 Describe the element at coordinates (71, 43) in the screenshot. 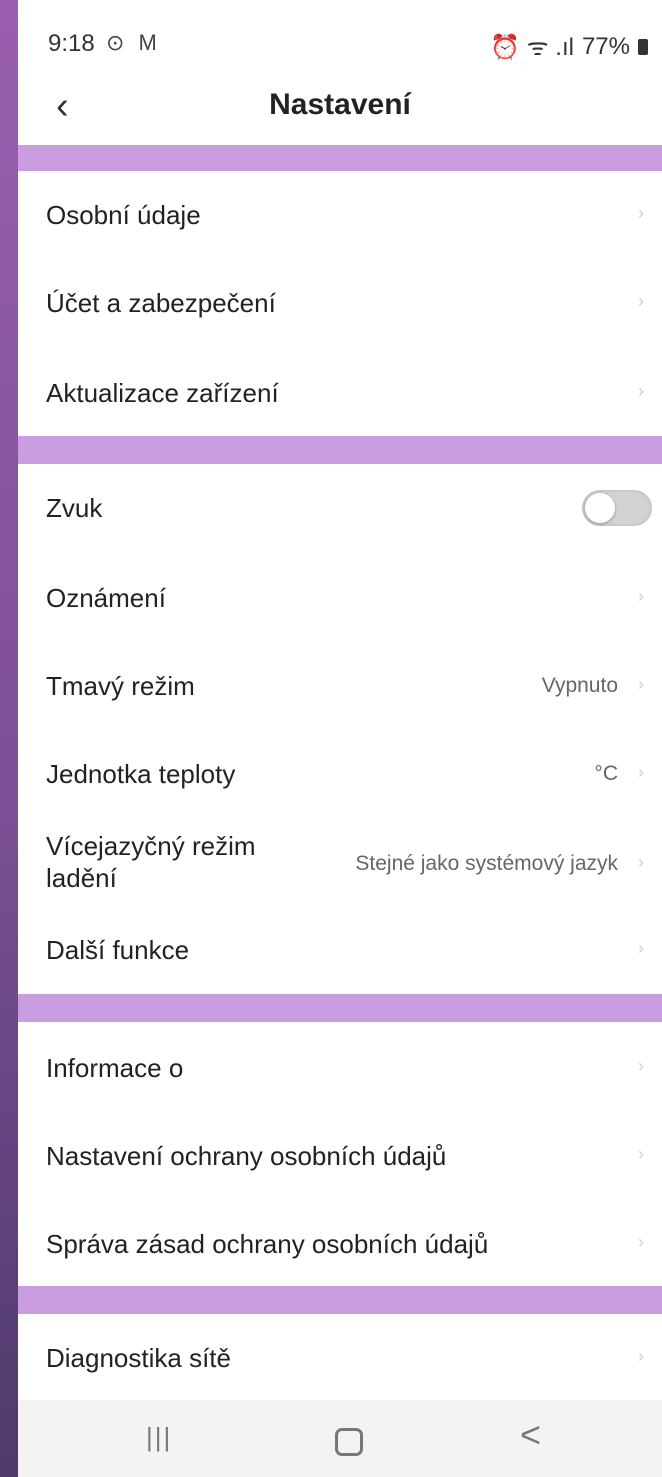

I see `status-time: 9:18` at that location.